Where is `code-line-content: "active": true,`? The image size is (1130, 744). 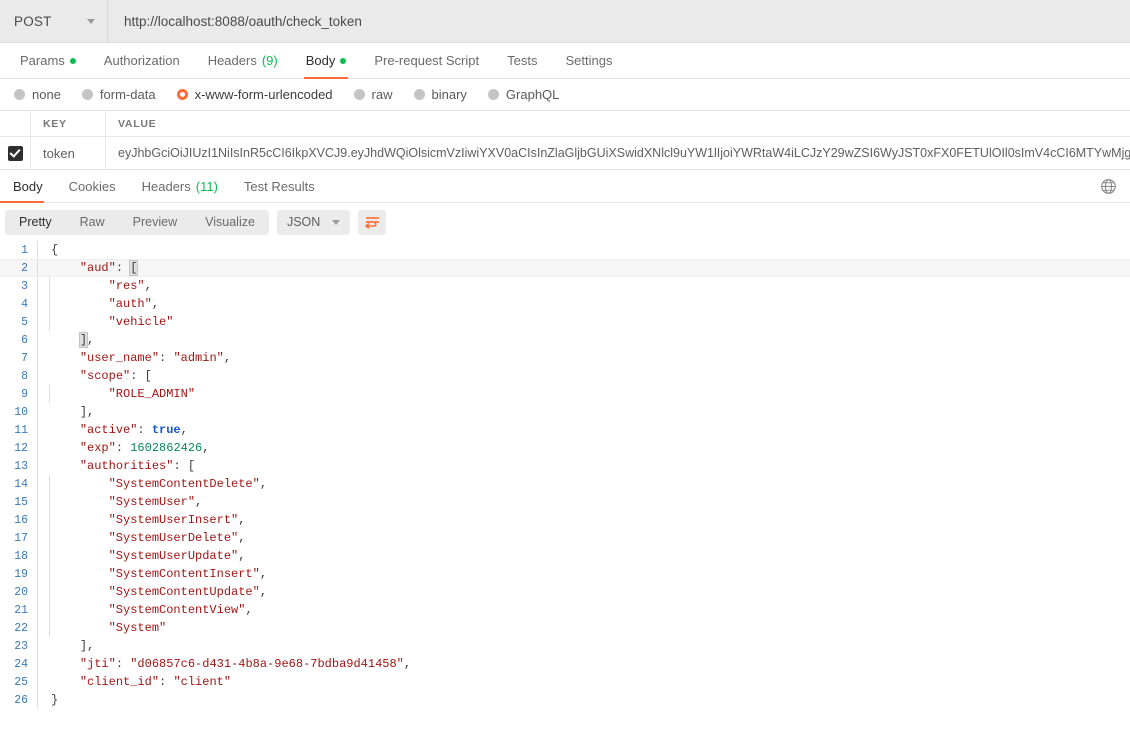
code-line-content: "active": true, is located at coordinates (583, 430).